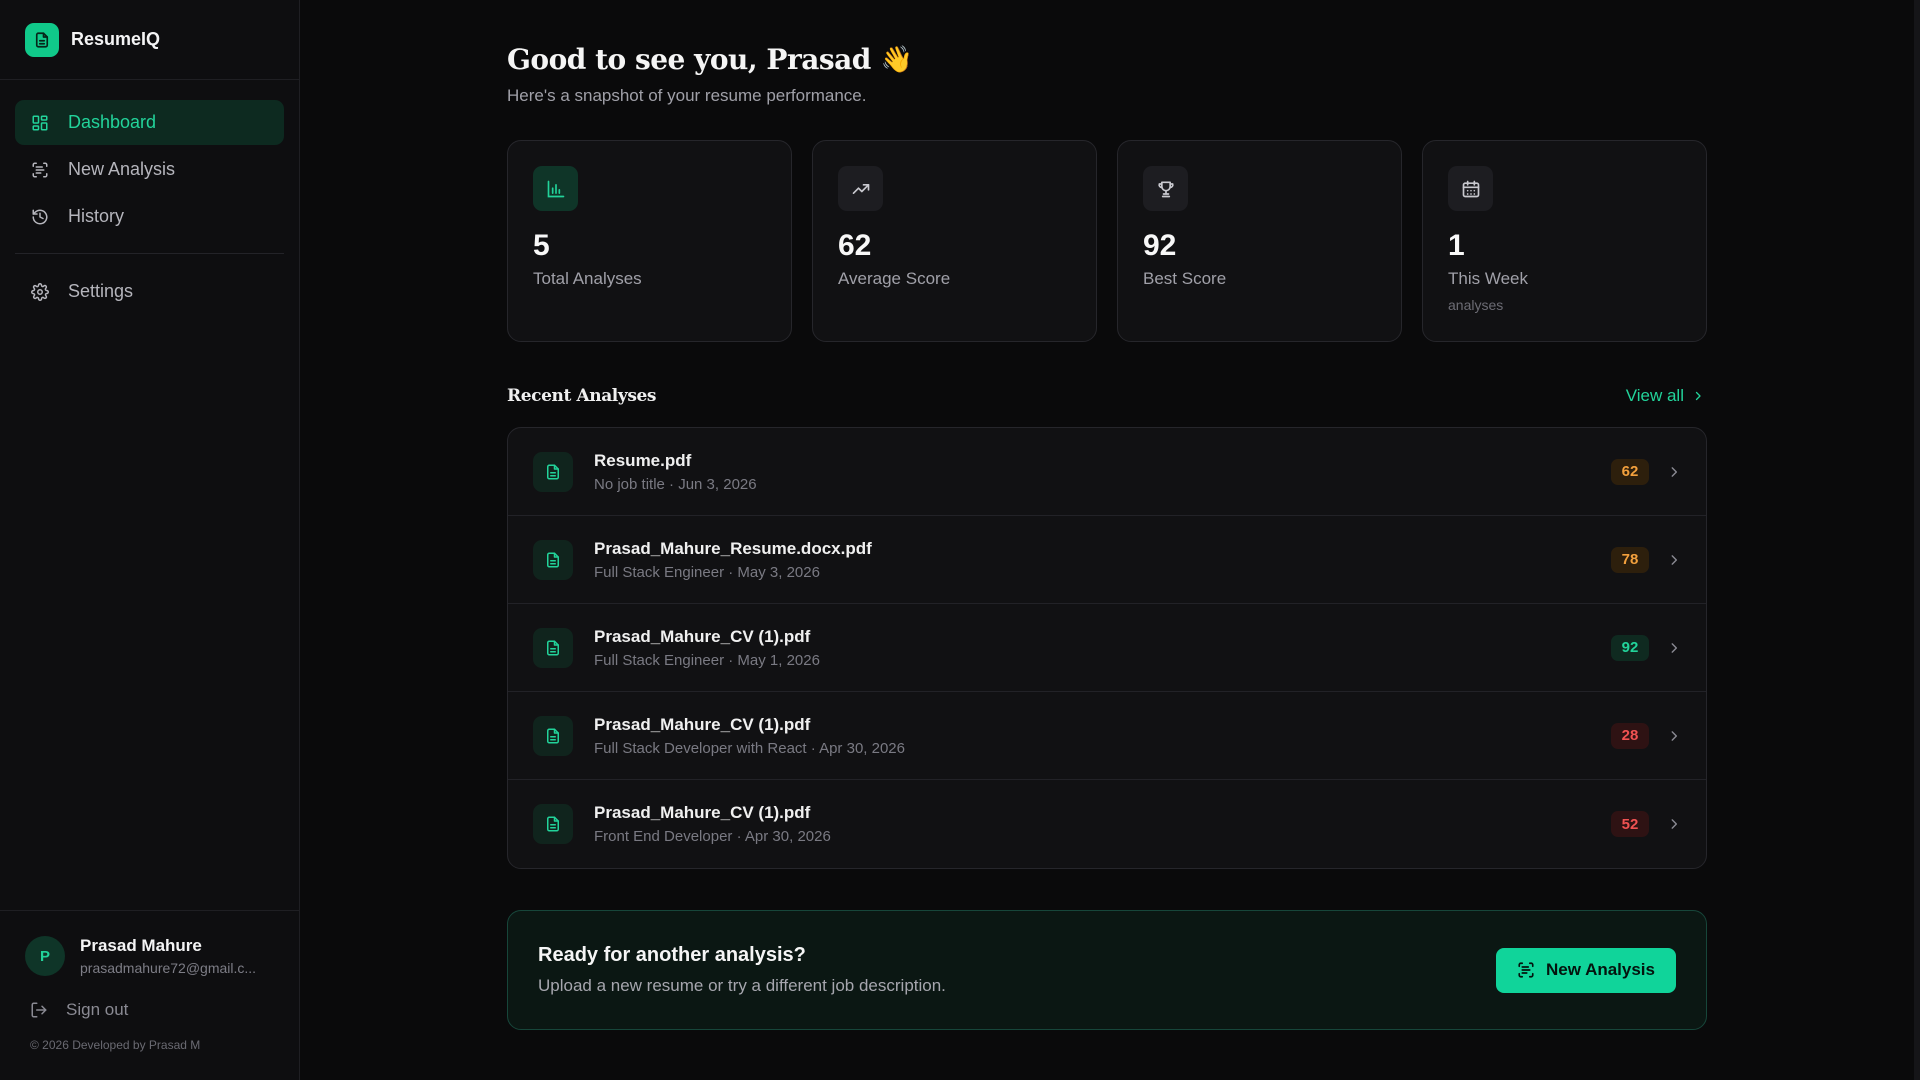 This screenshot has width=1920, height=1080. What do you see at coordinates (101, 291) in the screenshot?
I see `sidebar-item-label: Settings` at bounding box center [101, 291].